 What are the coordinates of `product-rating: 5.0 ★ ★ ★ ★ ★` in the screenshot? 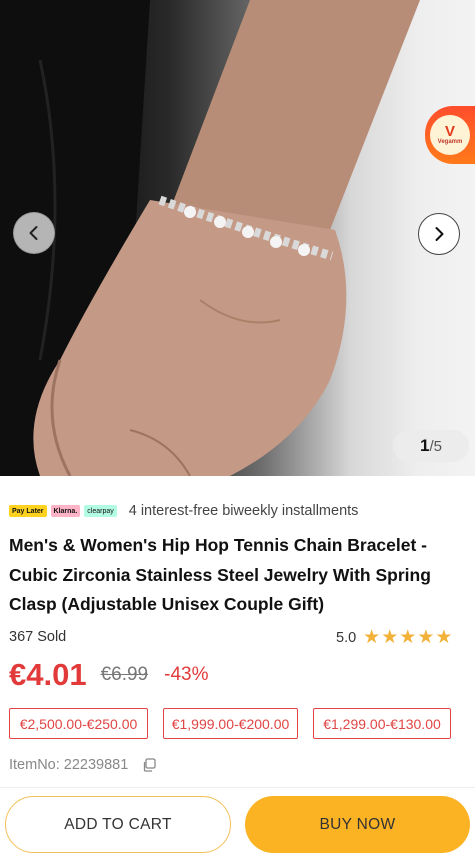 It's located at (394, 637).